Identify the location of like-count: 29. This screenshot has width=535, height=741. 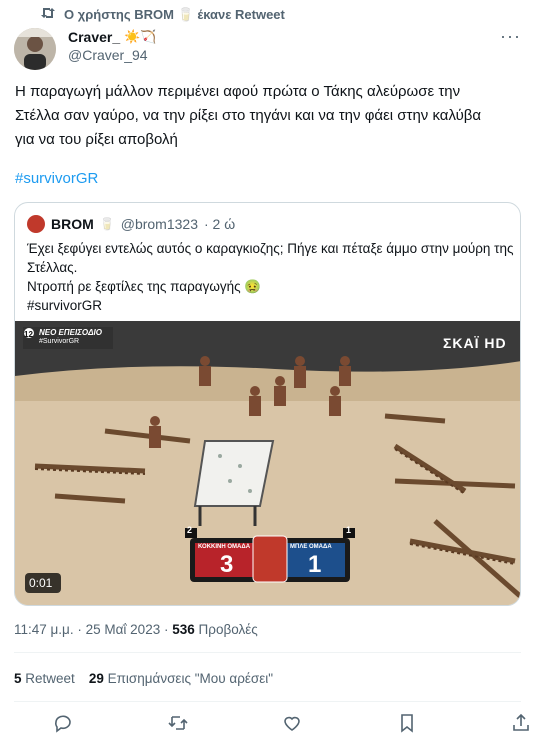
(96, 678).